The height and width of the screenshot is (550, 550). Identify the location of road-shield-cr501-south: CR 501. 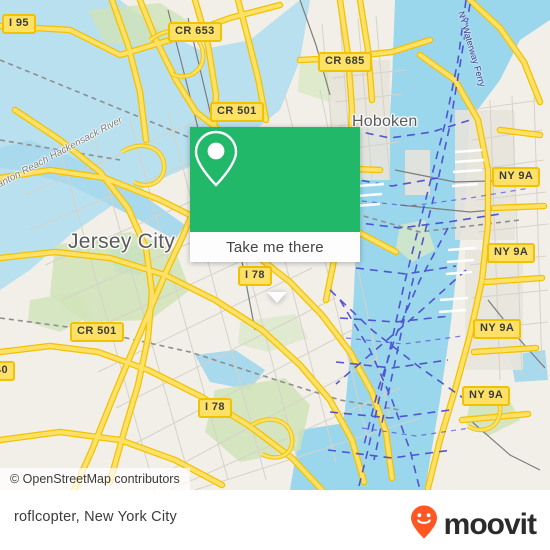
(97, 332).